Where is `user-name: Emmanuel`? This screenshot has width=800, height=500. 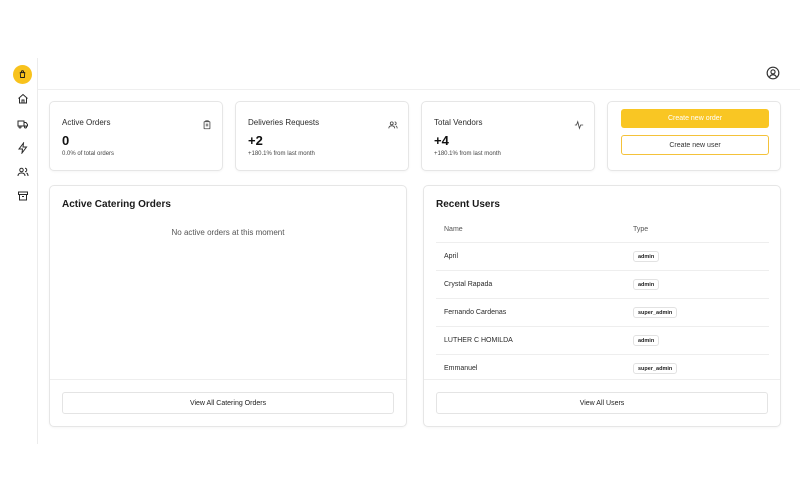 user-name: Emmanuel is located at coordinates (461, 368).